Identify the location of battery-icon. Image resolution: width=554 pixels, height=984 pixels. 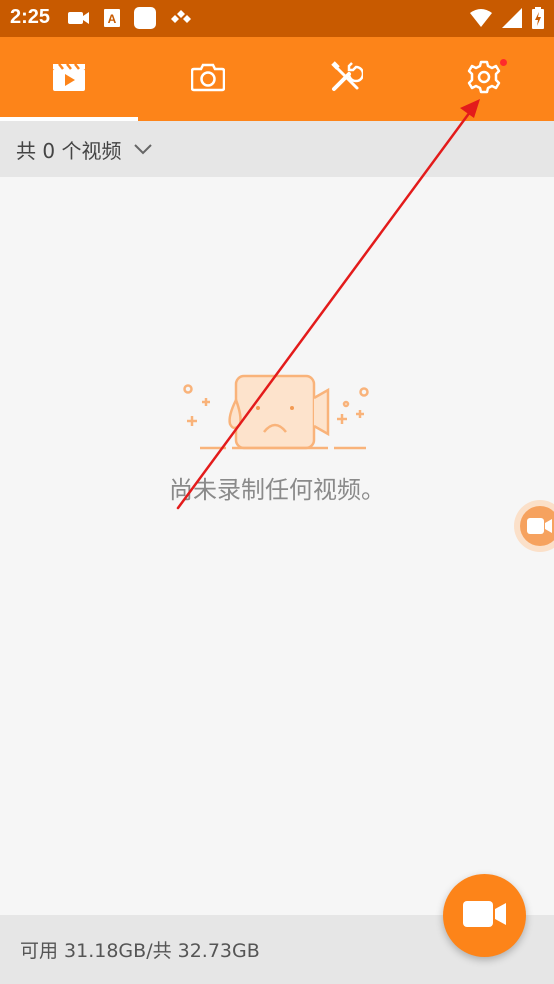
(538, 20).